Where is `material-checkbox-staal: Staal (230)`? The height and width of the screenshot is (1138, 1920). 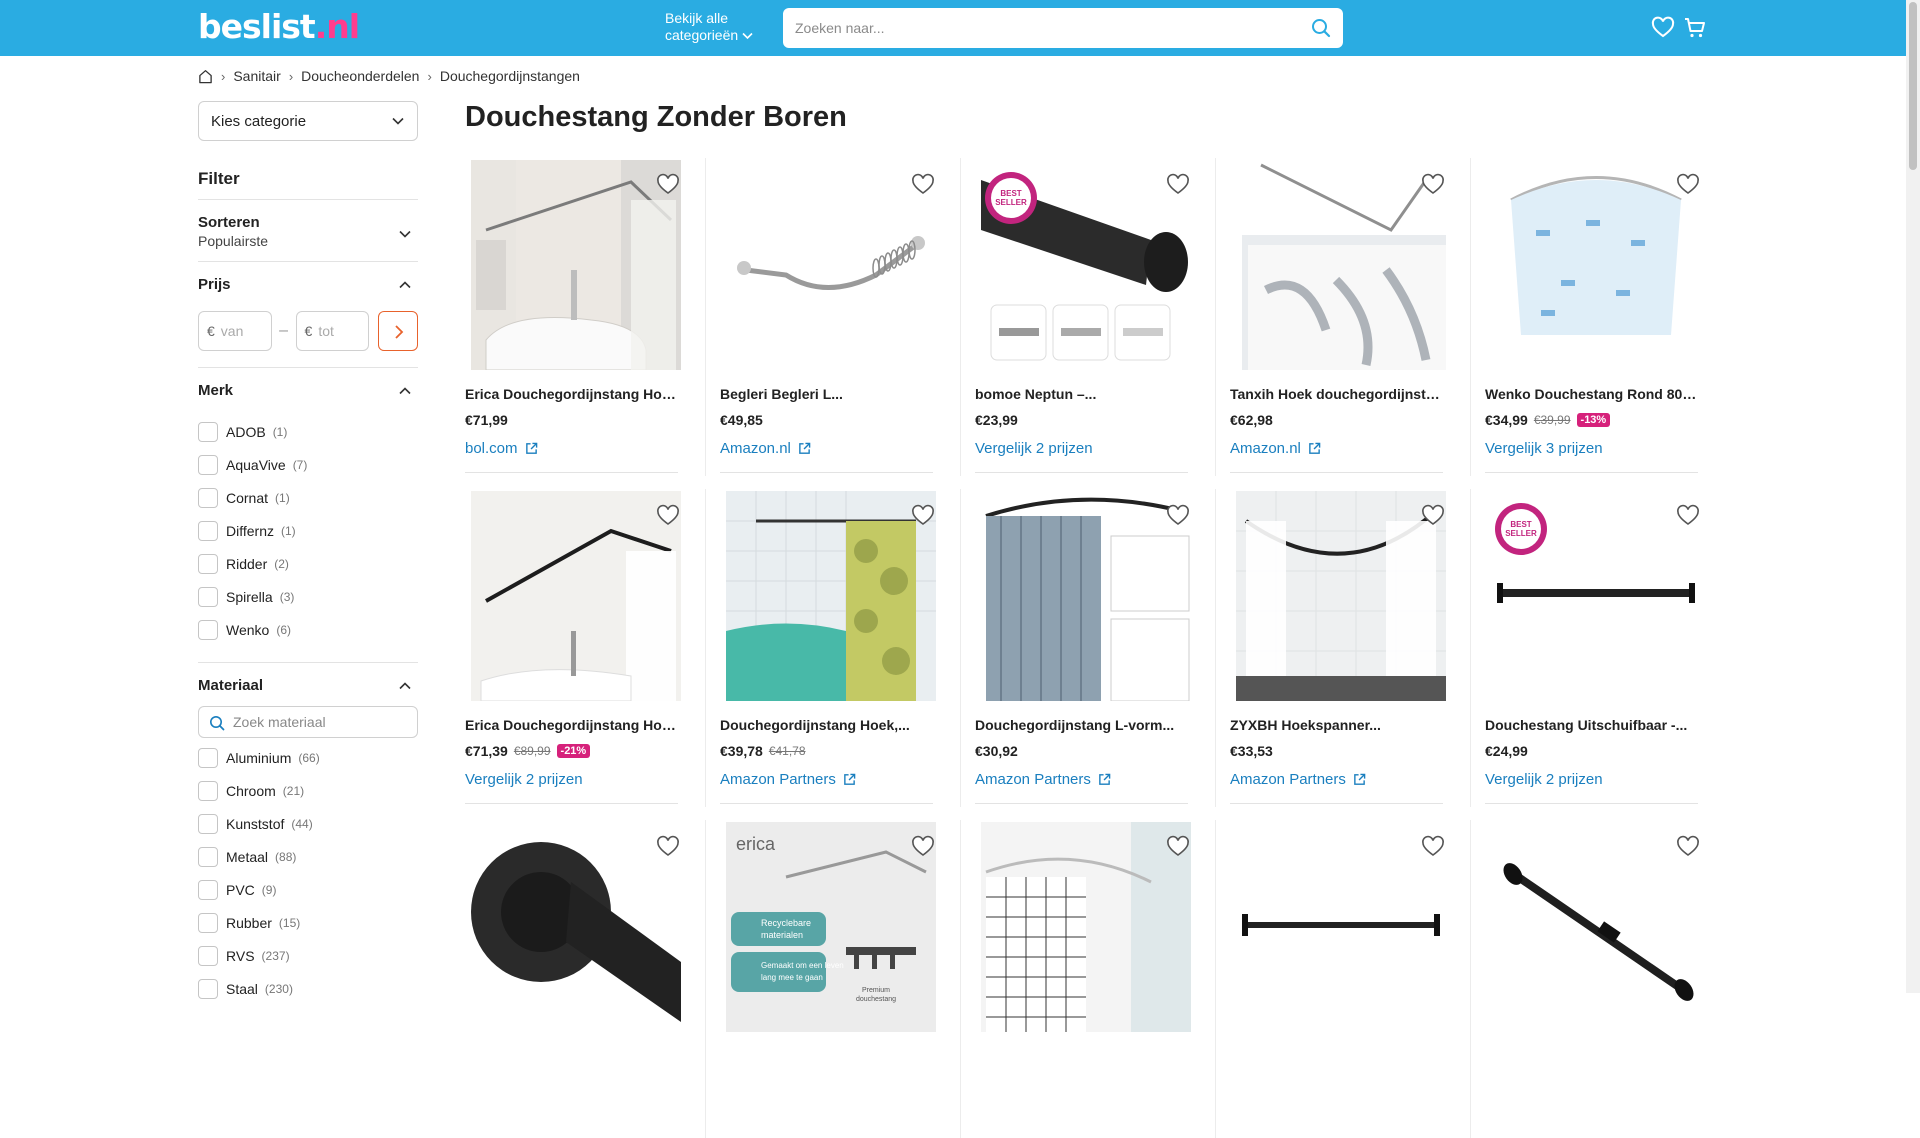 material-checkbox-staal: Staal (230) is located at coordinates (308, 988).